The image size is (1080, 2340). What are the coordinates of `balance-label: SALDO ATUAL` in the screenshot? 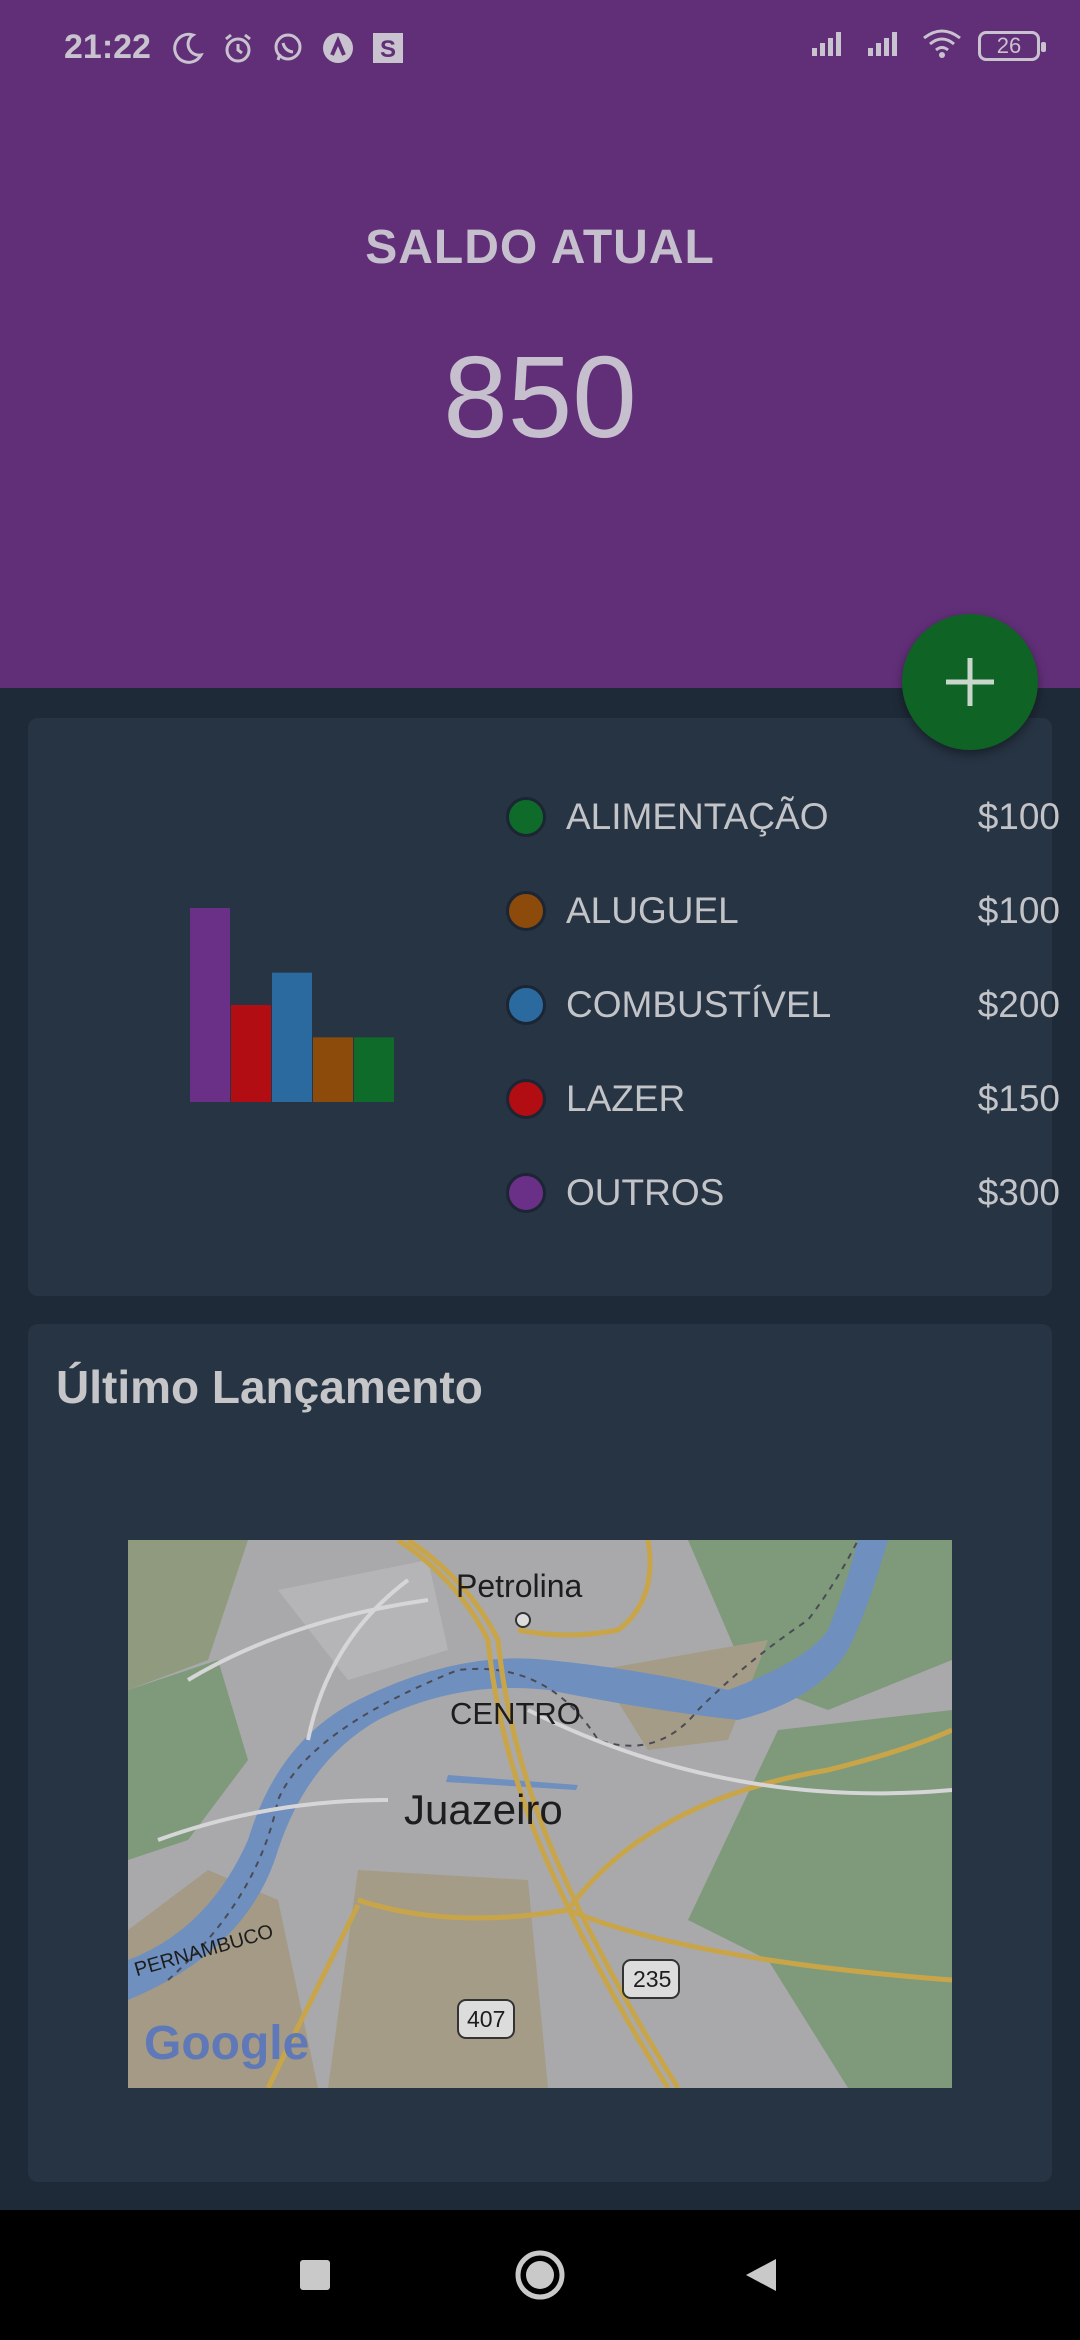 It's located at (540, 247).